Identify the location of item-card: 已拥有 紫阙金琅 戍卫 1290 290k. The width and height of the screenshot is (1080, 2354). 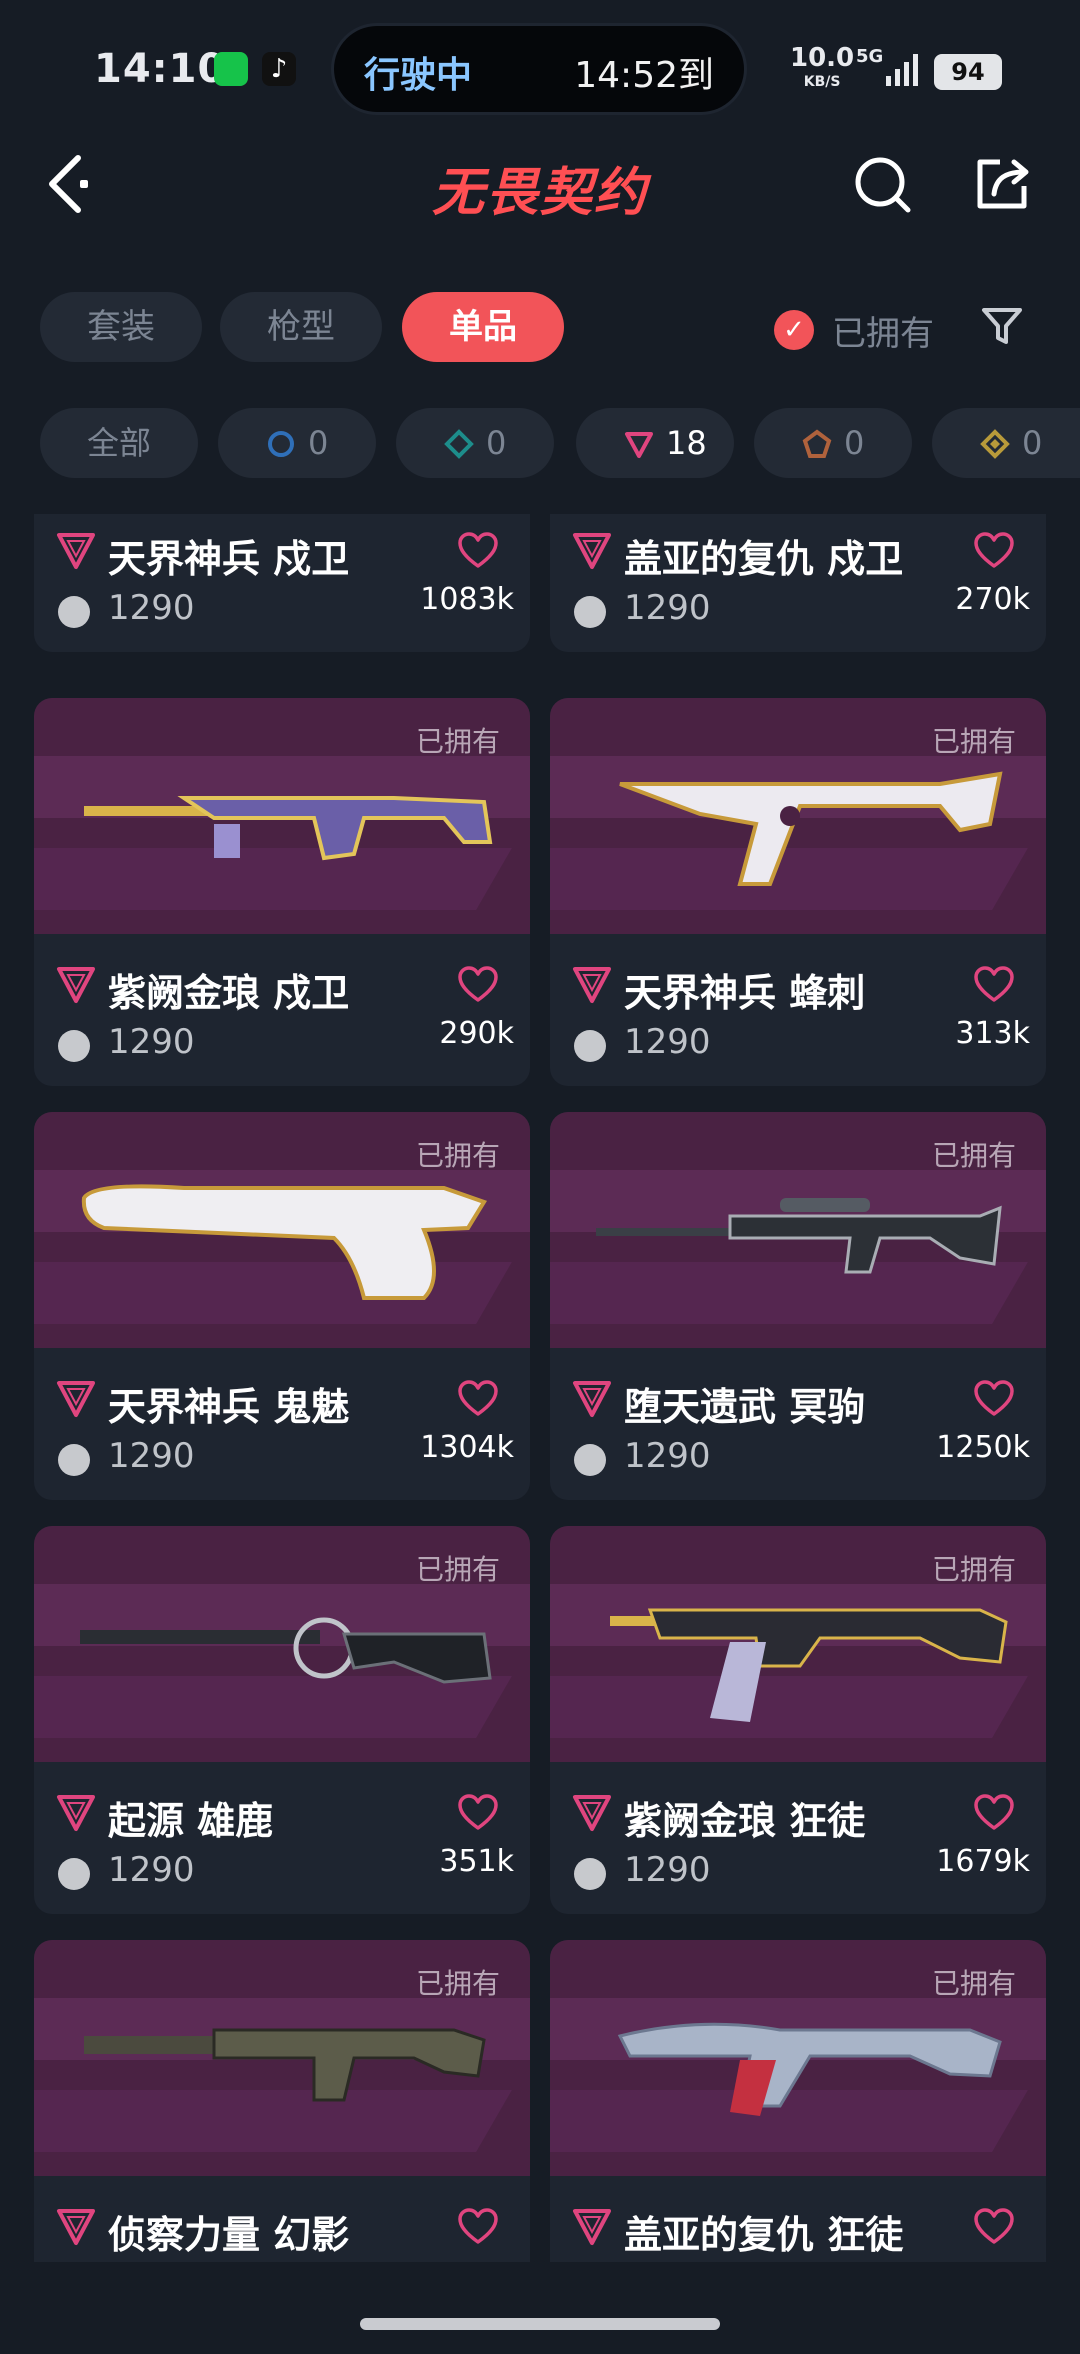
(282, 892).